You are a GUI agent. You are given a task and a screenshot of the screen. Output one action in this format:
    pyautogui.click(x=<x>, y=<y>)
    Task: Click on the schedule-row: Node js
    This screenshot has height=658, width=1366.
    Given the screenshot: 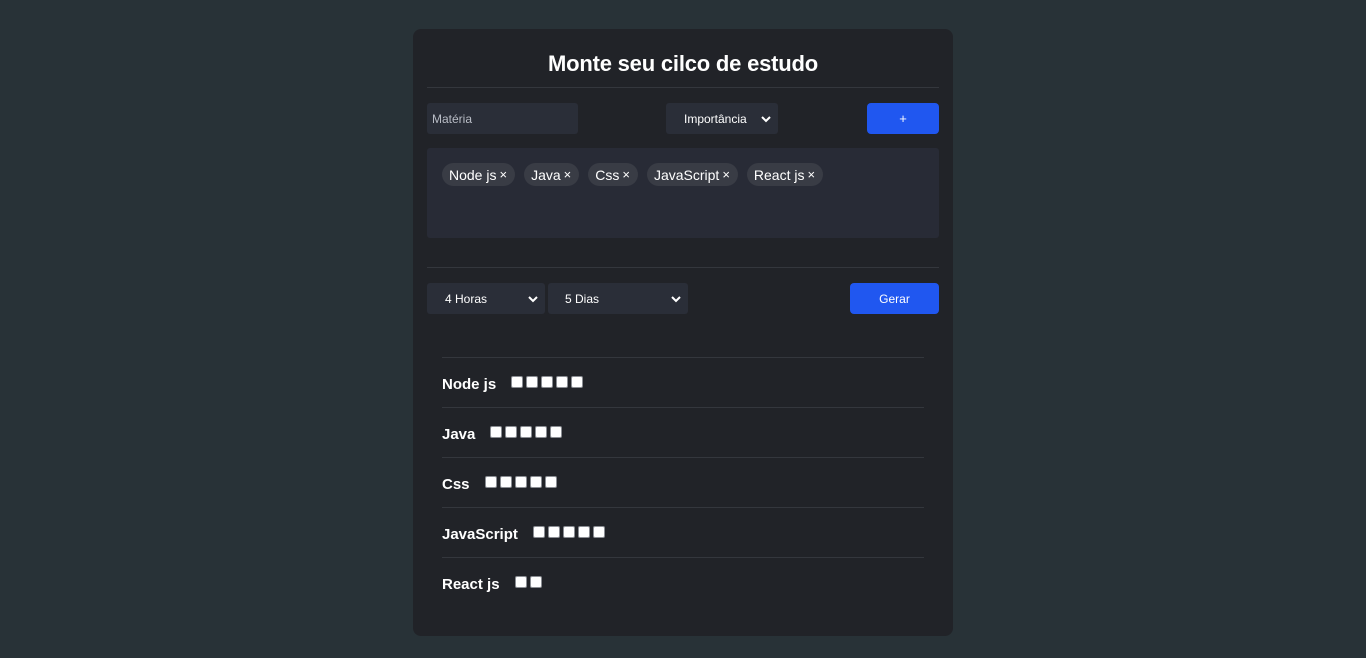 What is the action you would take?
    pyautogui.click(x=683, y=382)
    